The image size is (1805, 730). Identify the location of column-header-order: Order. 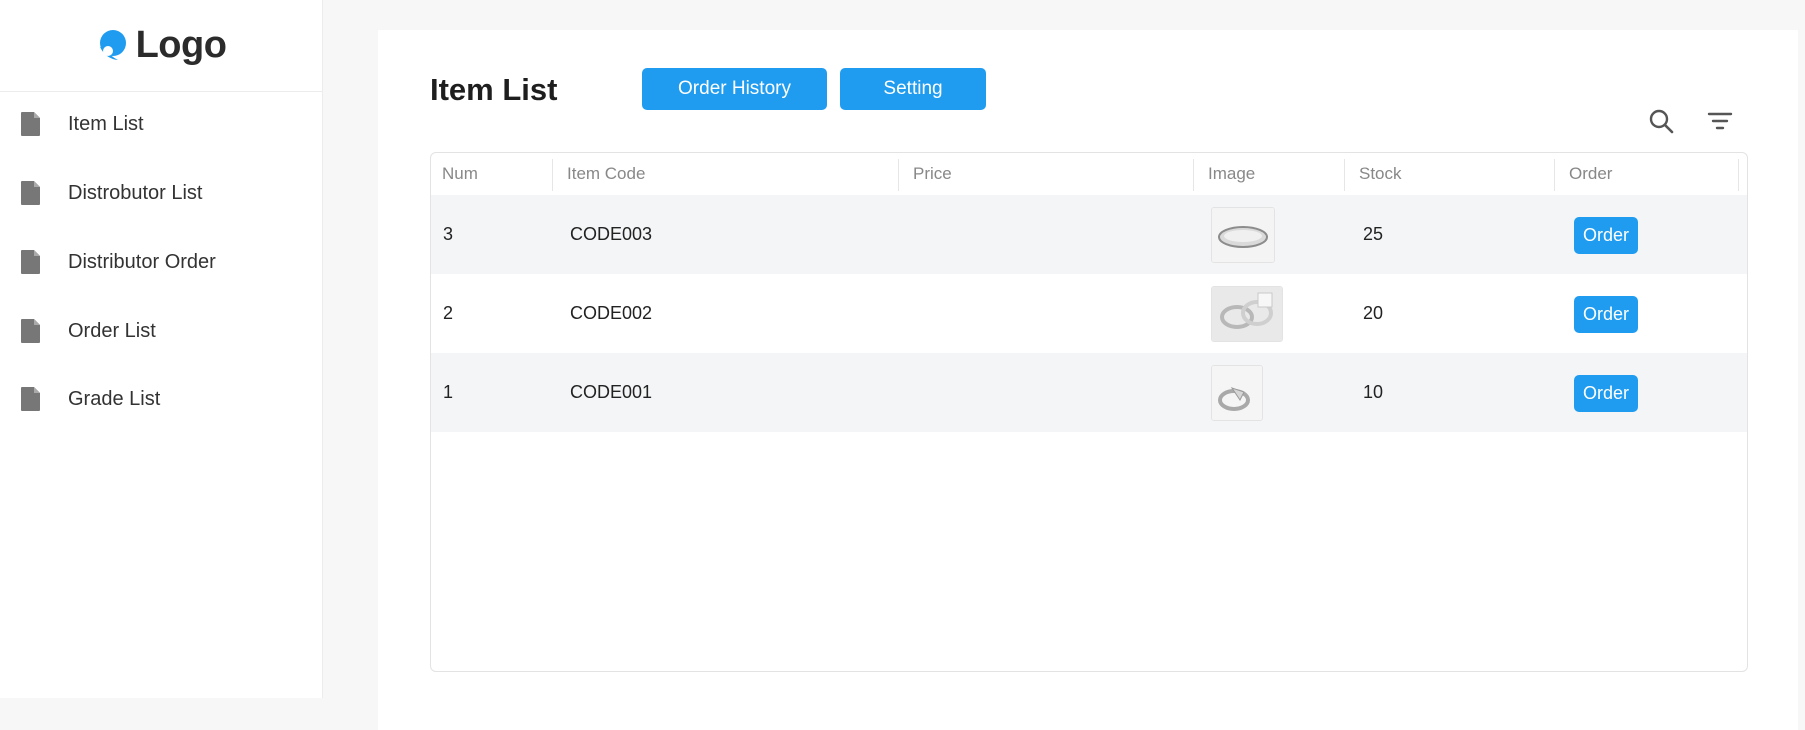
(1591, 173).